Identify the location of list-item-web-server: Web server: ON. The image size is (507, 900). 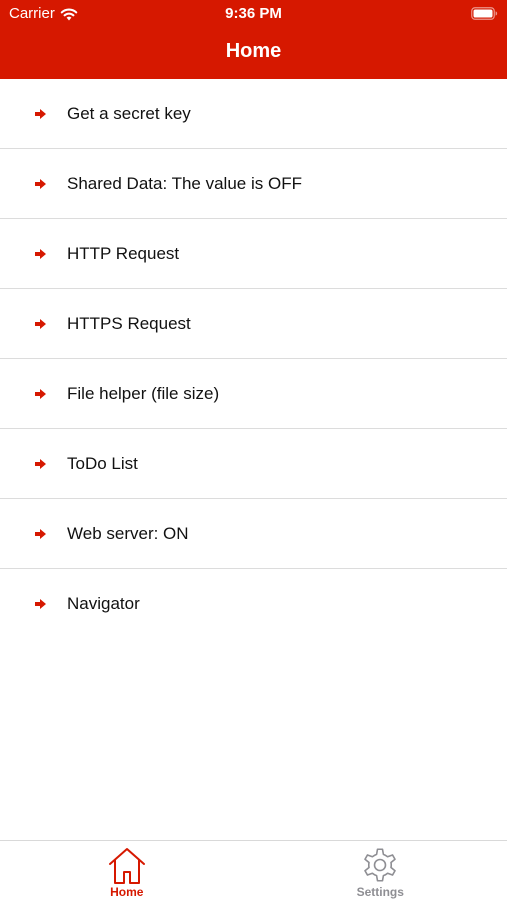
(253, 534).